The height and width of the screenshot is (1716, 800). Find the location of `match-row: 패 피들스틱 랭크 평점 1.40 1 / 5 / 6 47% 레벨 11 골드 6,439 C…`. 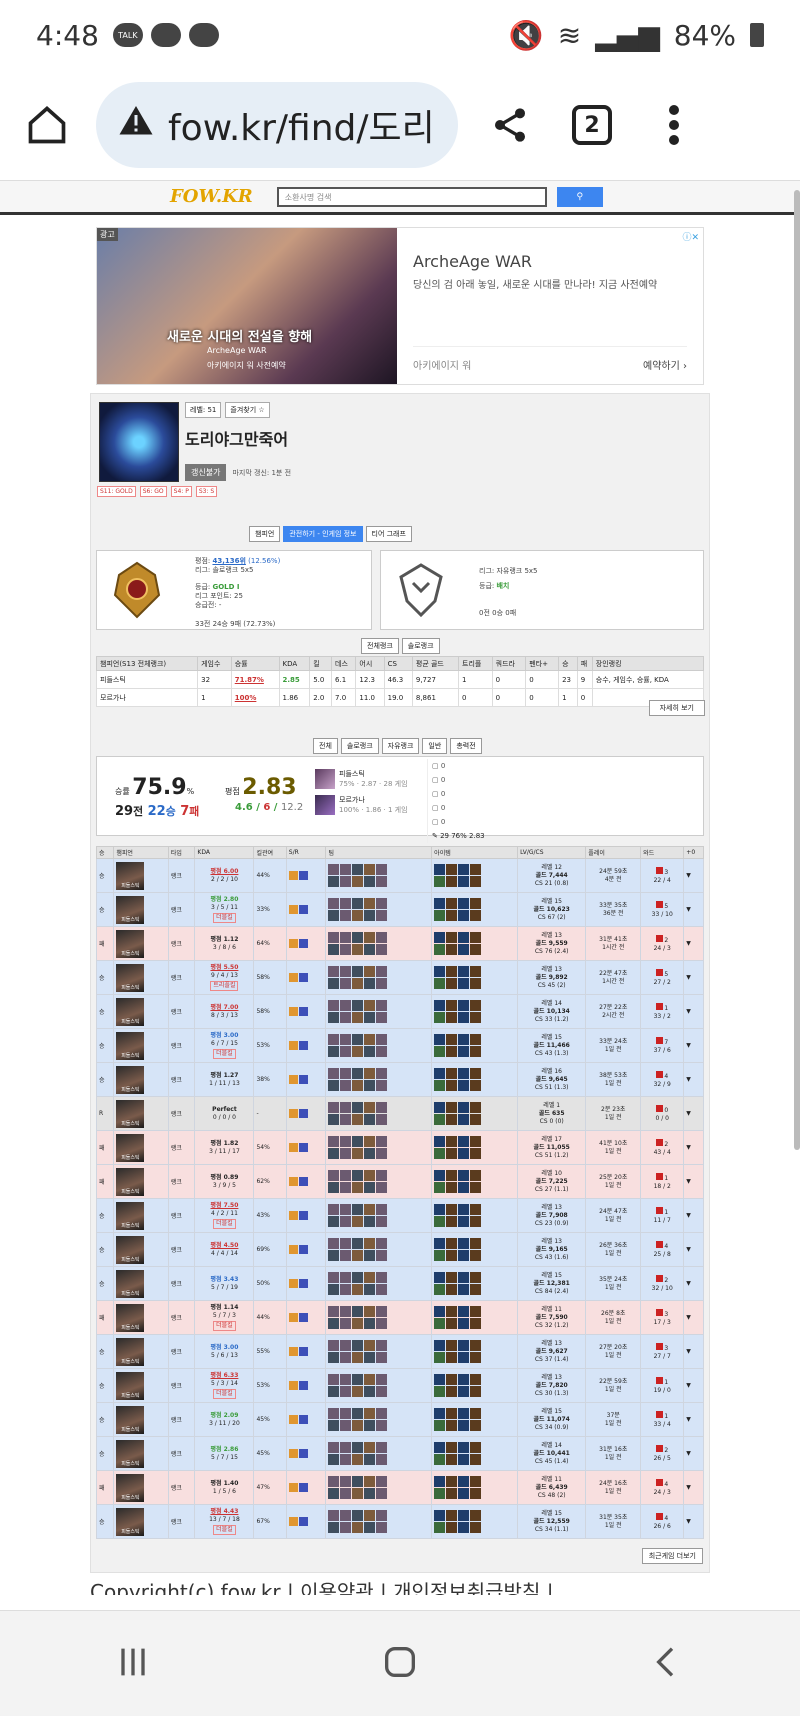

match-row: 패 피들스틱 랭크 평점 1.40 1 / 5 / 6 47% 레벨 11 골드 6,439 C… is located at coordinates (399, 1487).